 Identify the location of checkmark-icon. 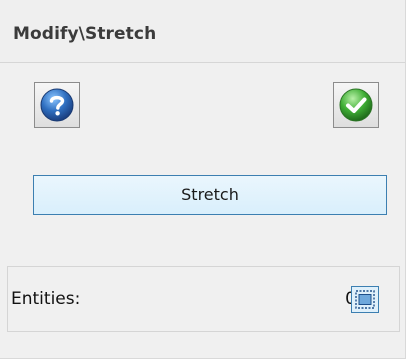
(356, 105).